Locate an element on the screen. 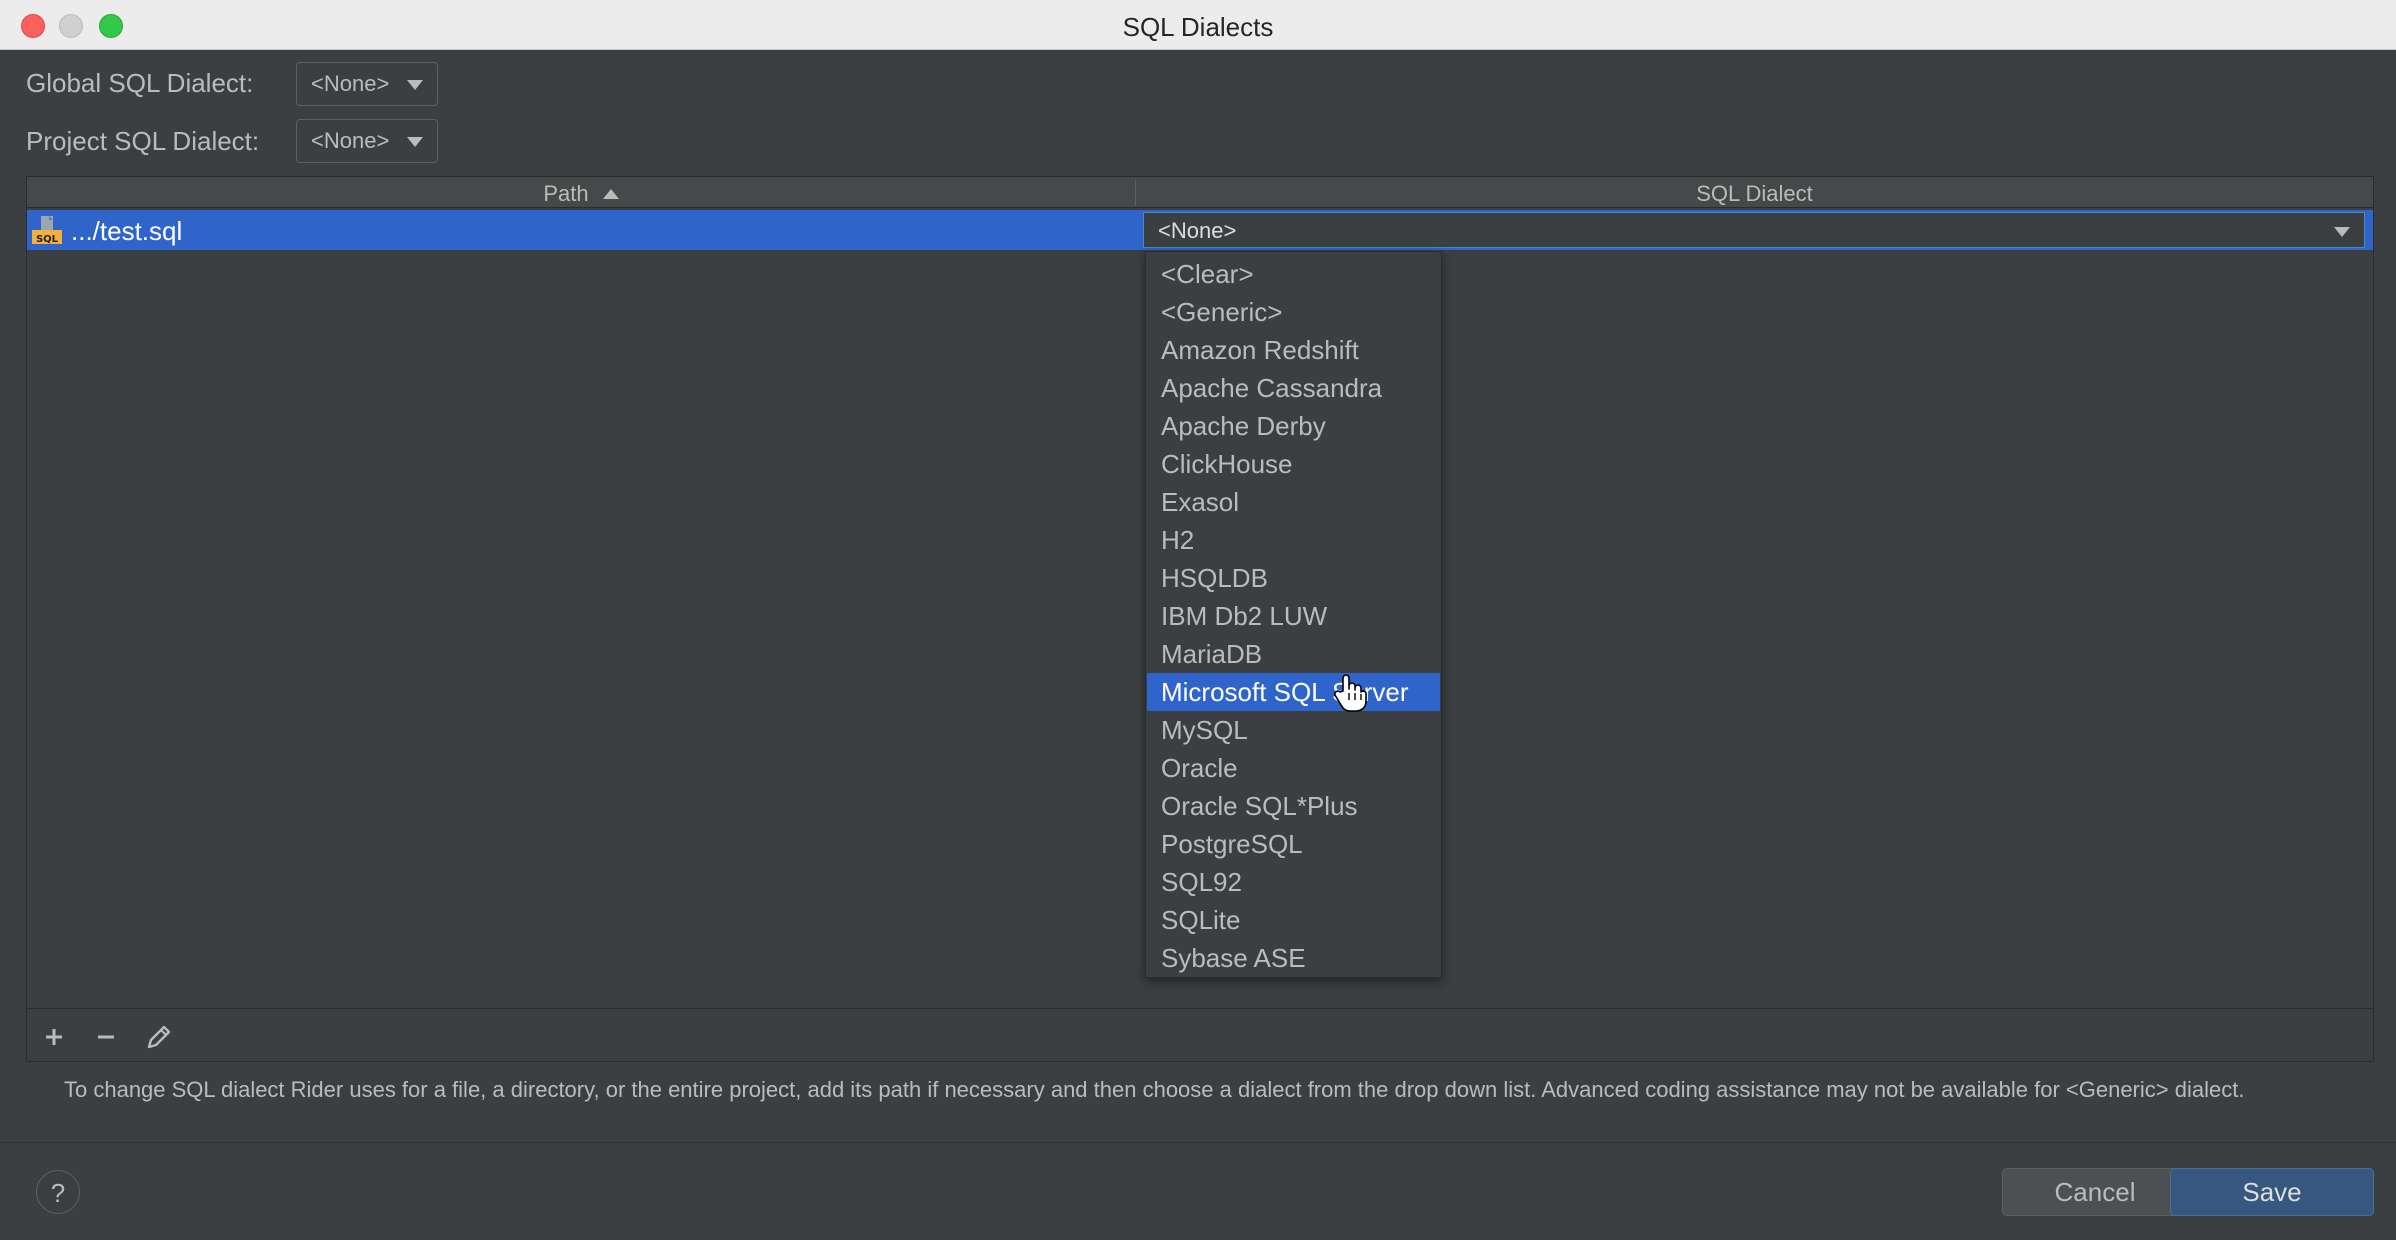 This screenshot has height=1240, width=2396. dropdown-option: Oracle is located at coordinates (1293, 768).